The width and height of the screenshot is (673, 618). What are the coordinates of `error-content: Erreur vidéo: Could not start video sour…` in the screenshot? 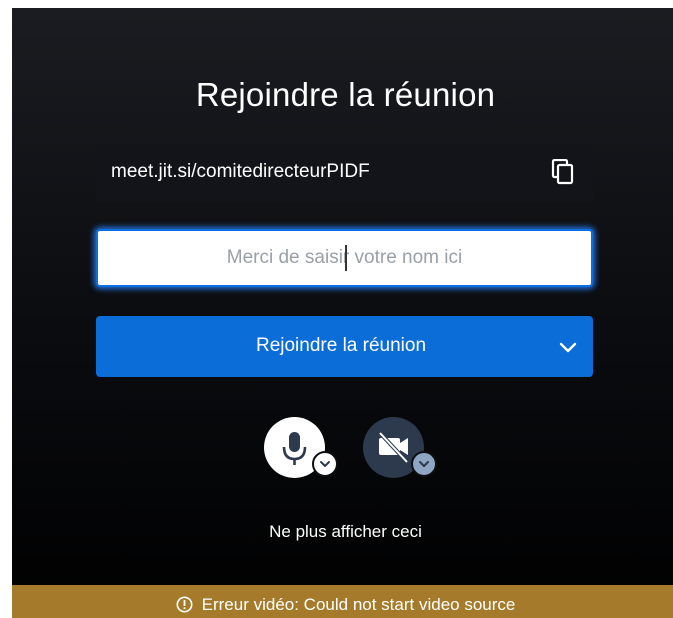 It's located at (342, 605).